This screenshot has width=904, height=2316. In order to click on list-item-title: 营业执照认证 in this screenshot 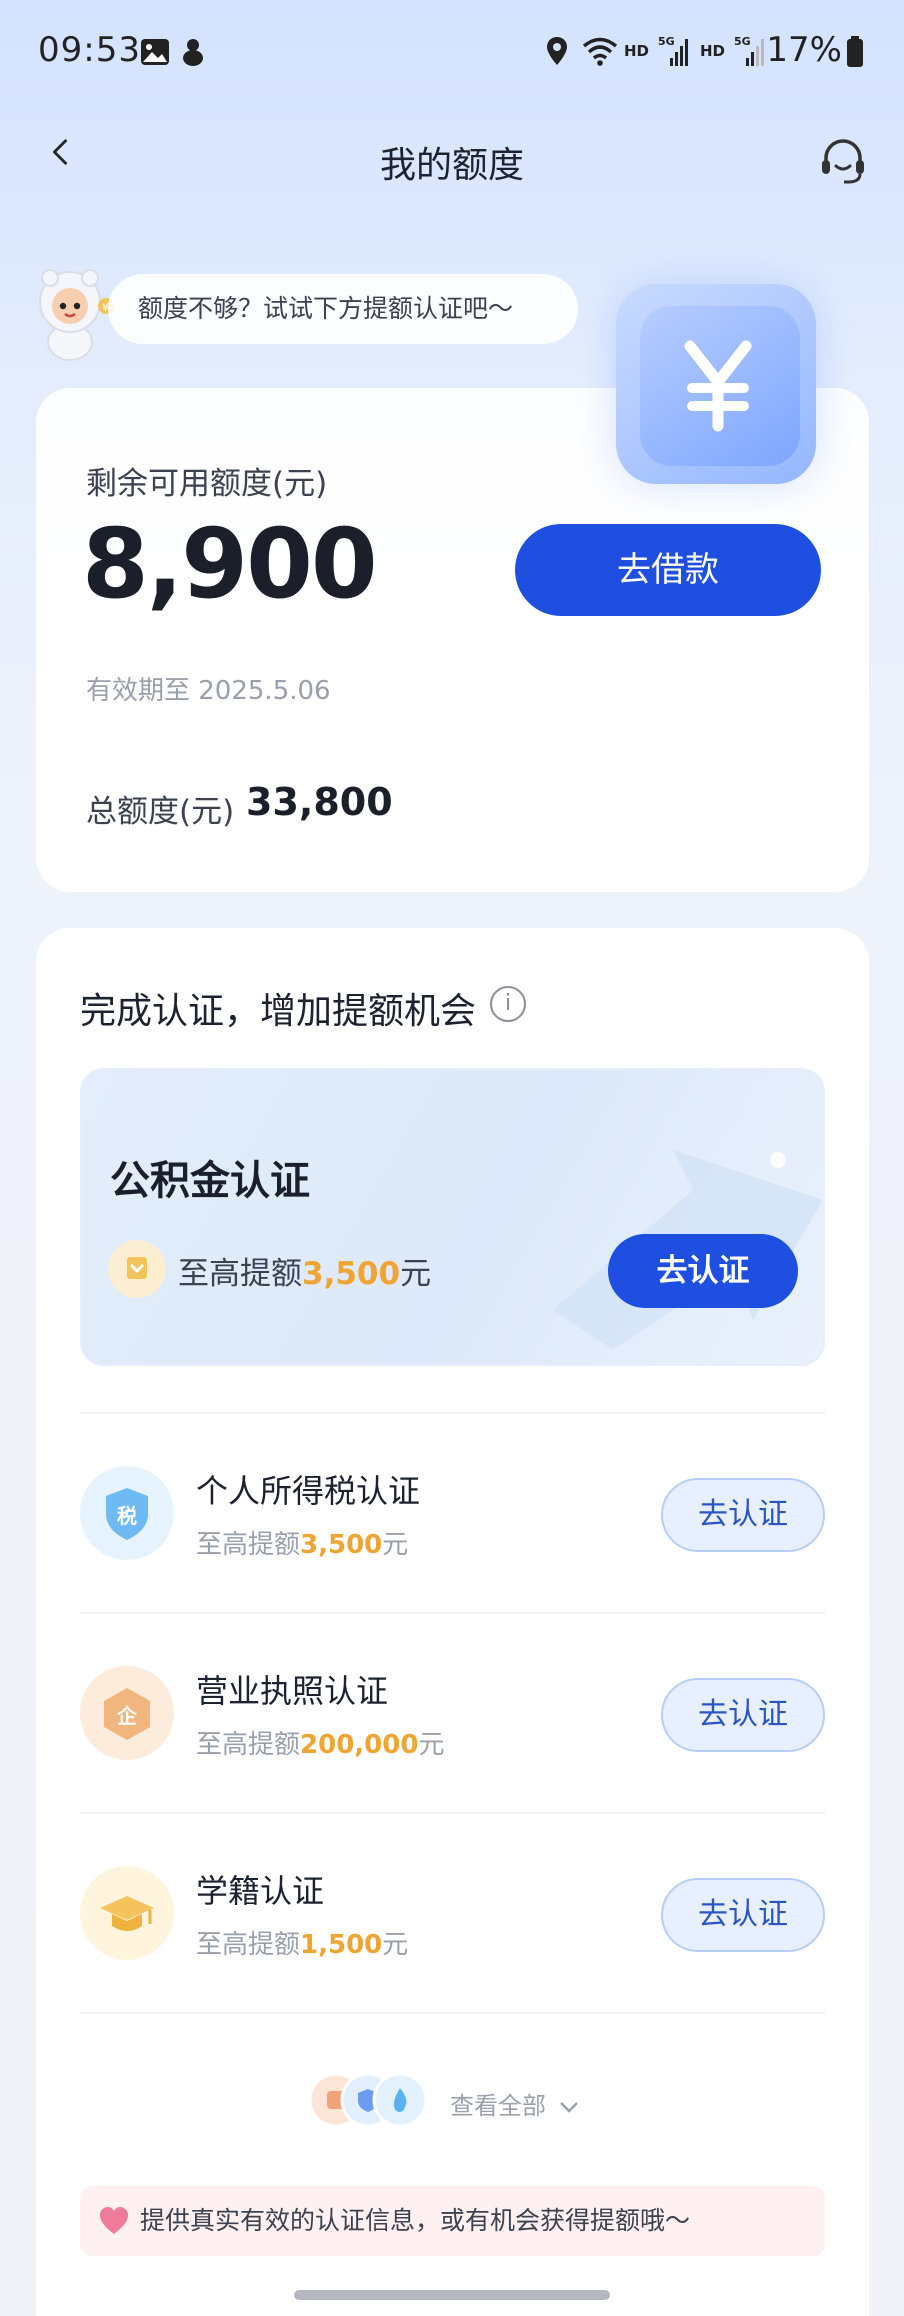, I will do `click(292, 1691)`.